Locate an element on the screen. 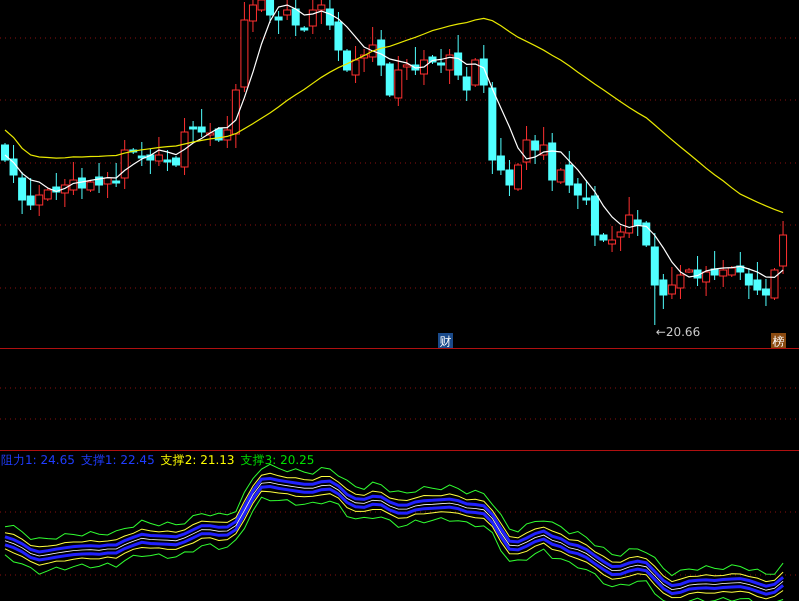 The height and width of the screenshot is (601, 799). low-price-label: ←20.66 is located at coordinates (678, 332).